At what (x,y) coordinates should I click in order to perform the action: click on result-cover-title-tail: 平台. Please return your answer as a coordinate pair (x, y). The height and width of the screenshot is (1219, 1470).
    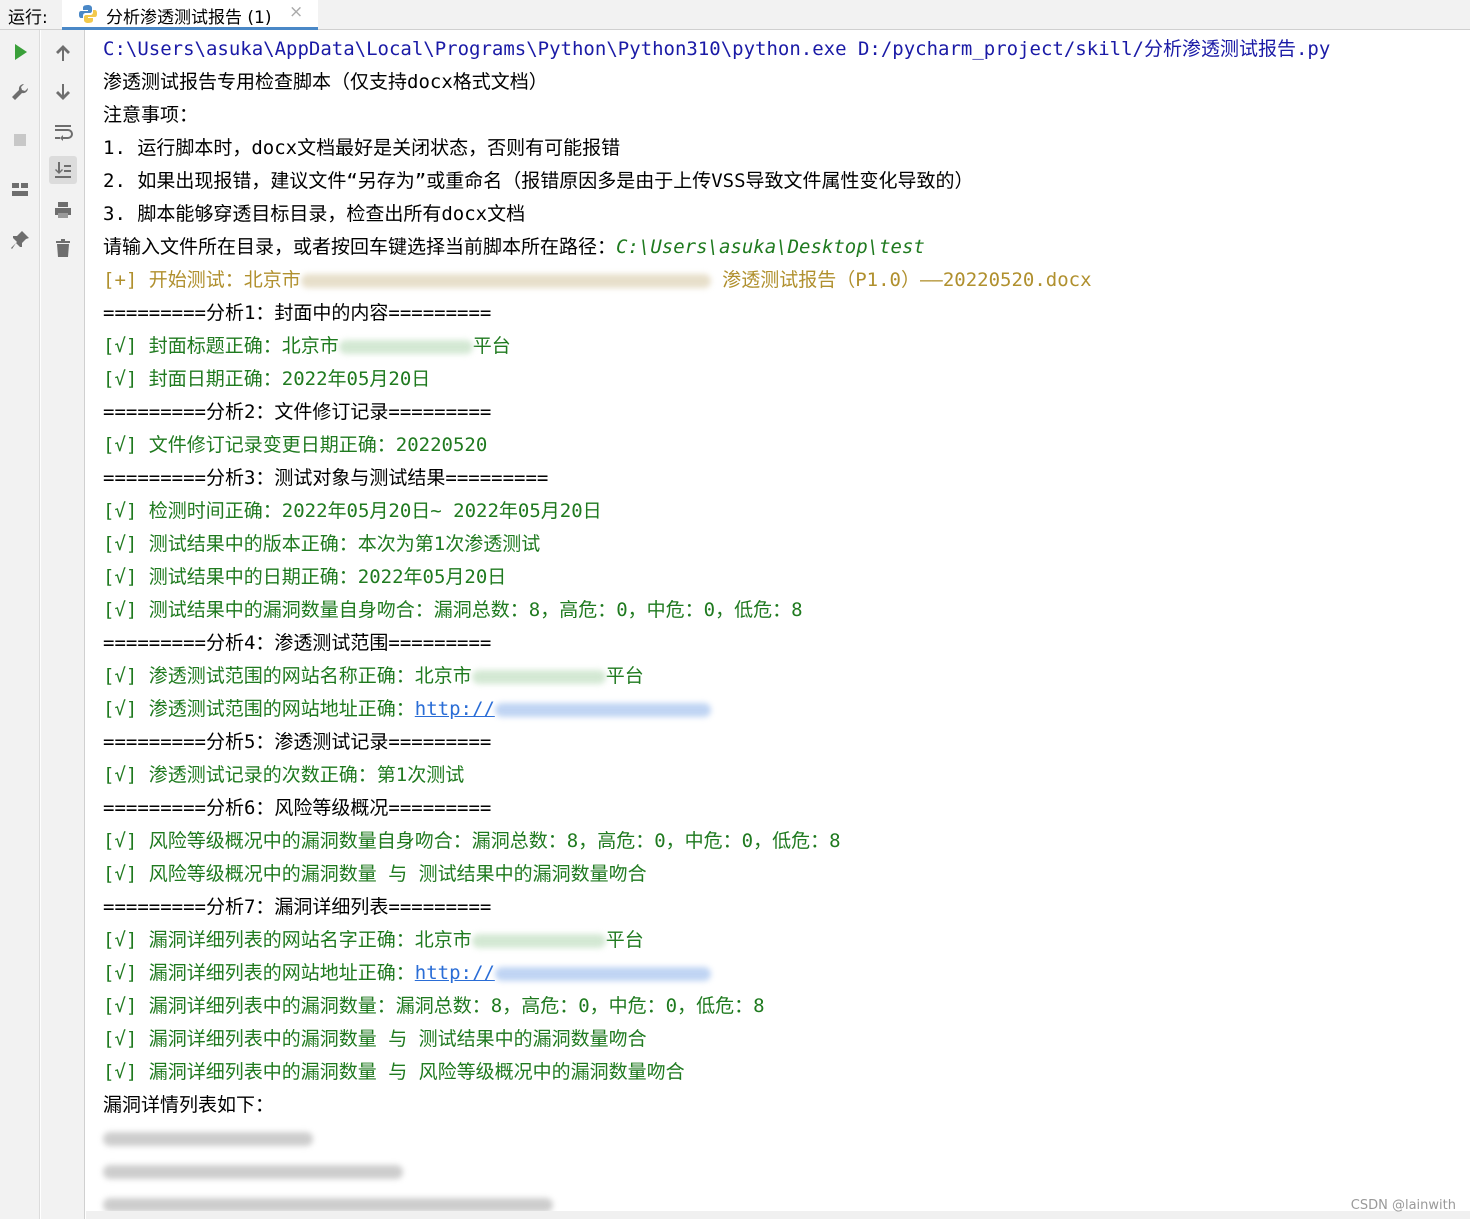
    Looking at the image, I should click on (491, 346).